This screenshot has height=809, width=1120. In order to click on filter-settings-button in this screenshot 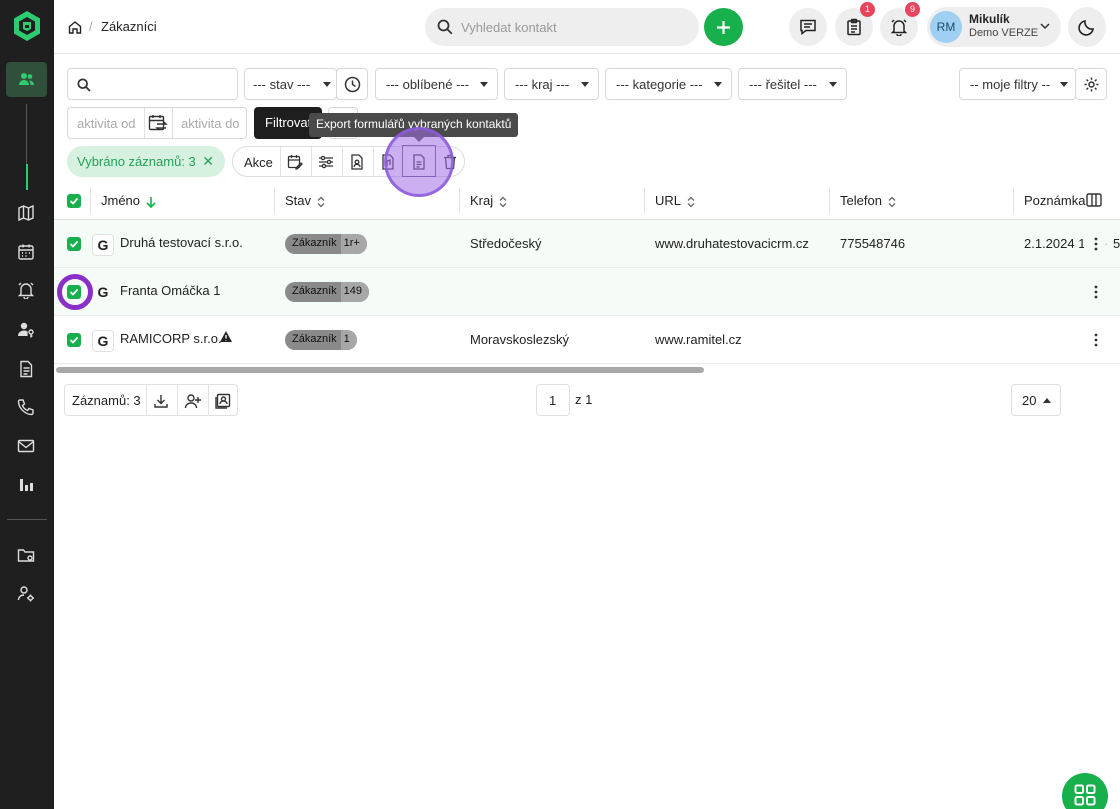, I will do `click(1091, 84)`.